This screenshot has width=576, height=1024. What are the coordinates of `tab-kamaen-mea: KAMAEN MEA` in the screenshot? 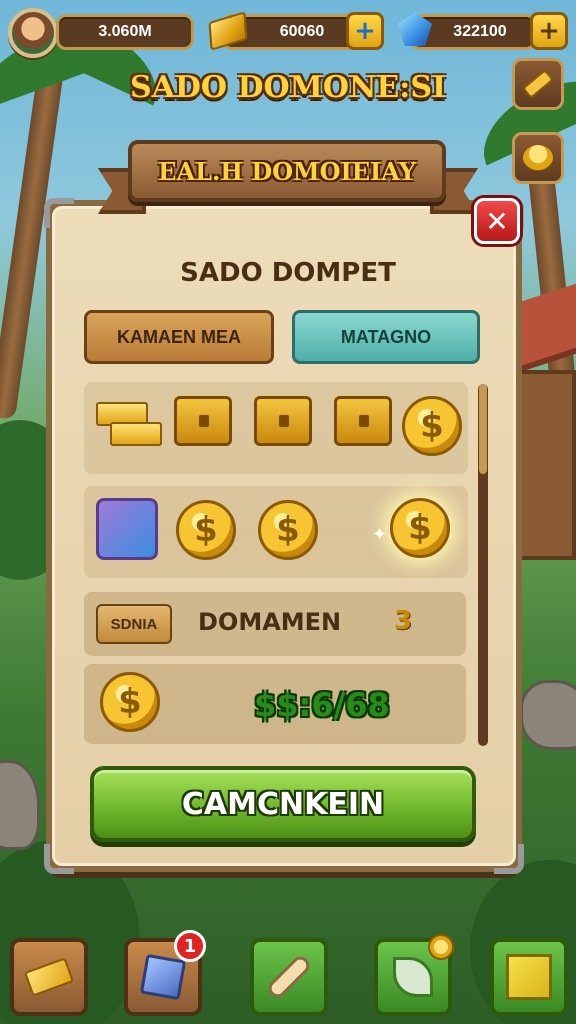 It's located at (179, 337).